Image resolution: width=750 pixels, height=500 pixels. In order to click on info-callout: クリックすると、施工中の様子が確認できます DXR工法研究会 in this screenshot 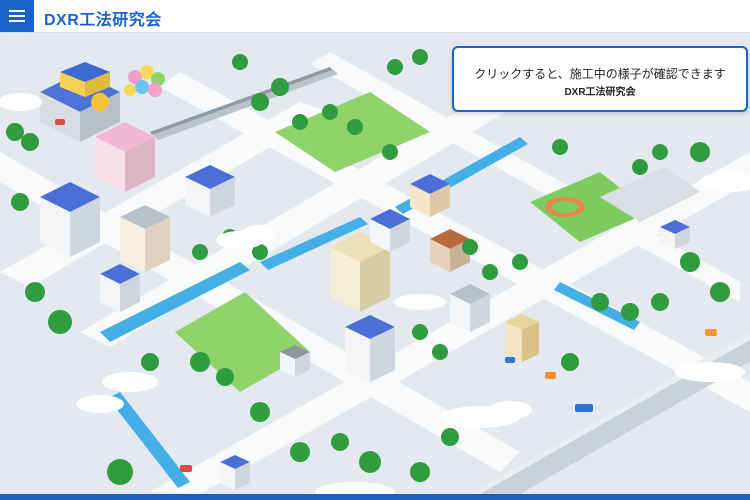, I will do `click(600, 79)`.